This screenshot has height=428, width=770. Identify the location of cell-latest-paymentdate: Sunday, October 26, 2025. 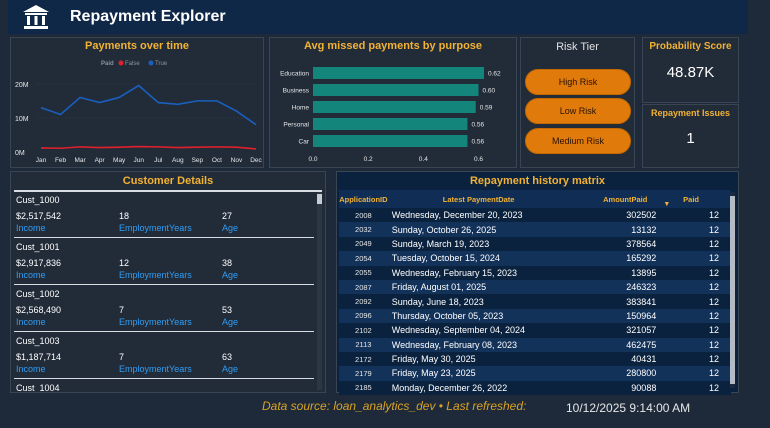
(478, 229).